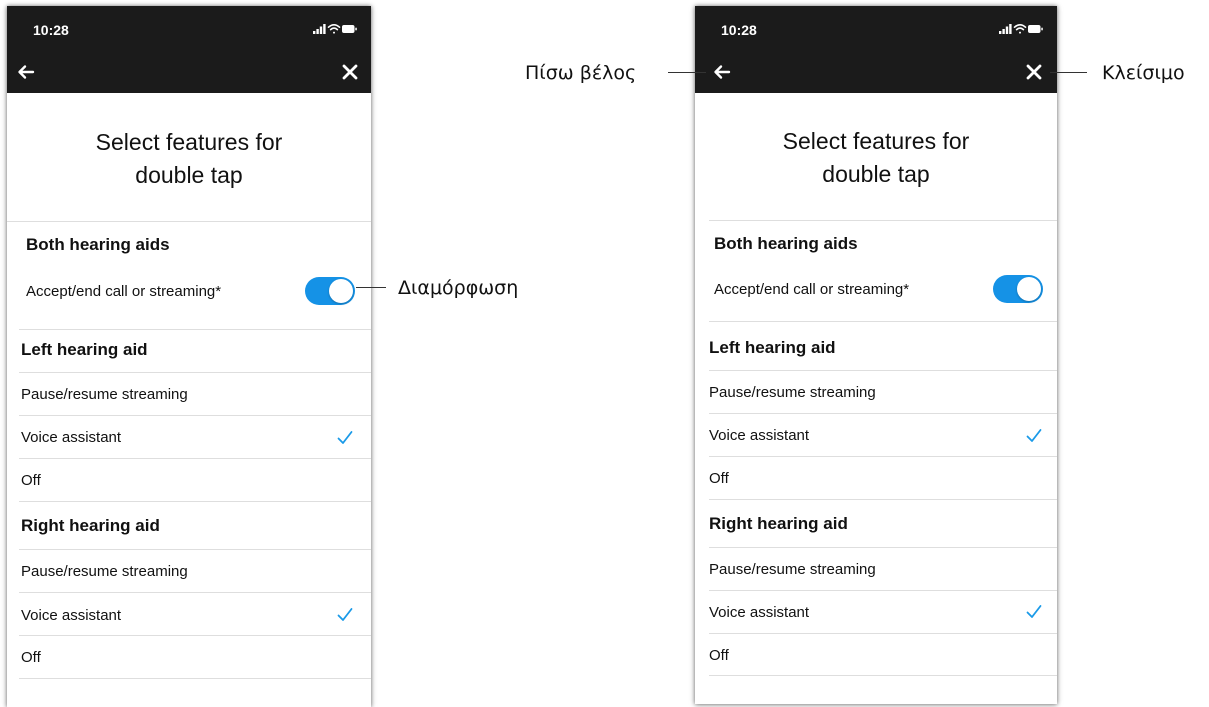 The width and height of the screenshot is (1209, 707). What do you see at coordinates (581, 73) in the screenshot?
I see `back-callout-label: Πίσω βέλος` at bounding box center [581, 73].